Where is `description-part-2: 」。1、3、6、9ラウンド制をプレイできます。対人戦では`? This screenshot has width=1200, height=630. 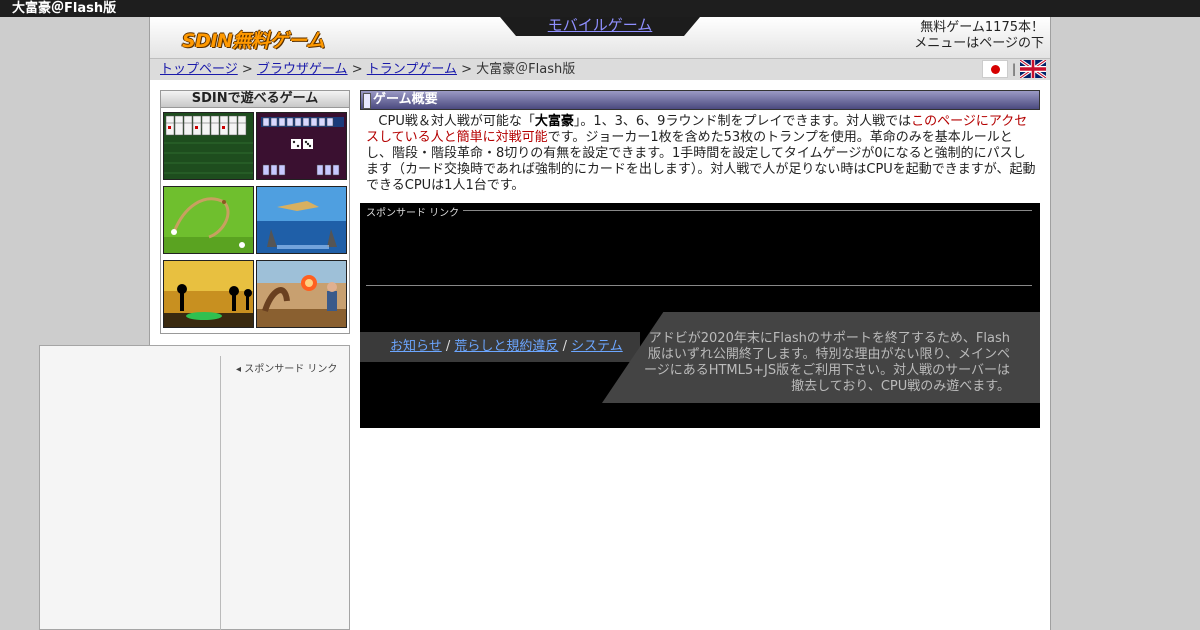 description-part-2: 」。1、3、6、9ラウンド制をプレイできます。対人戦では is located at coordinates (742, 121).